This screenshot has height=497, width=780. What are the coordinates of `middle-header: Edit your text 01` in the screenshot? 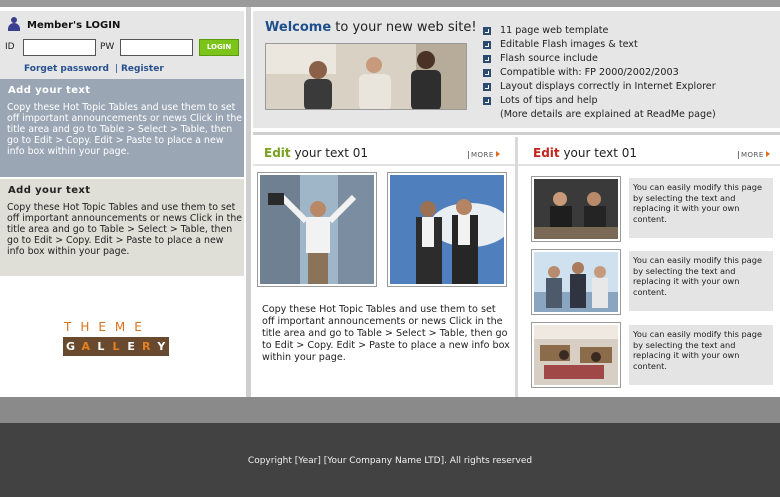 It's located at (316, 153).